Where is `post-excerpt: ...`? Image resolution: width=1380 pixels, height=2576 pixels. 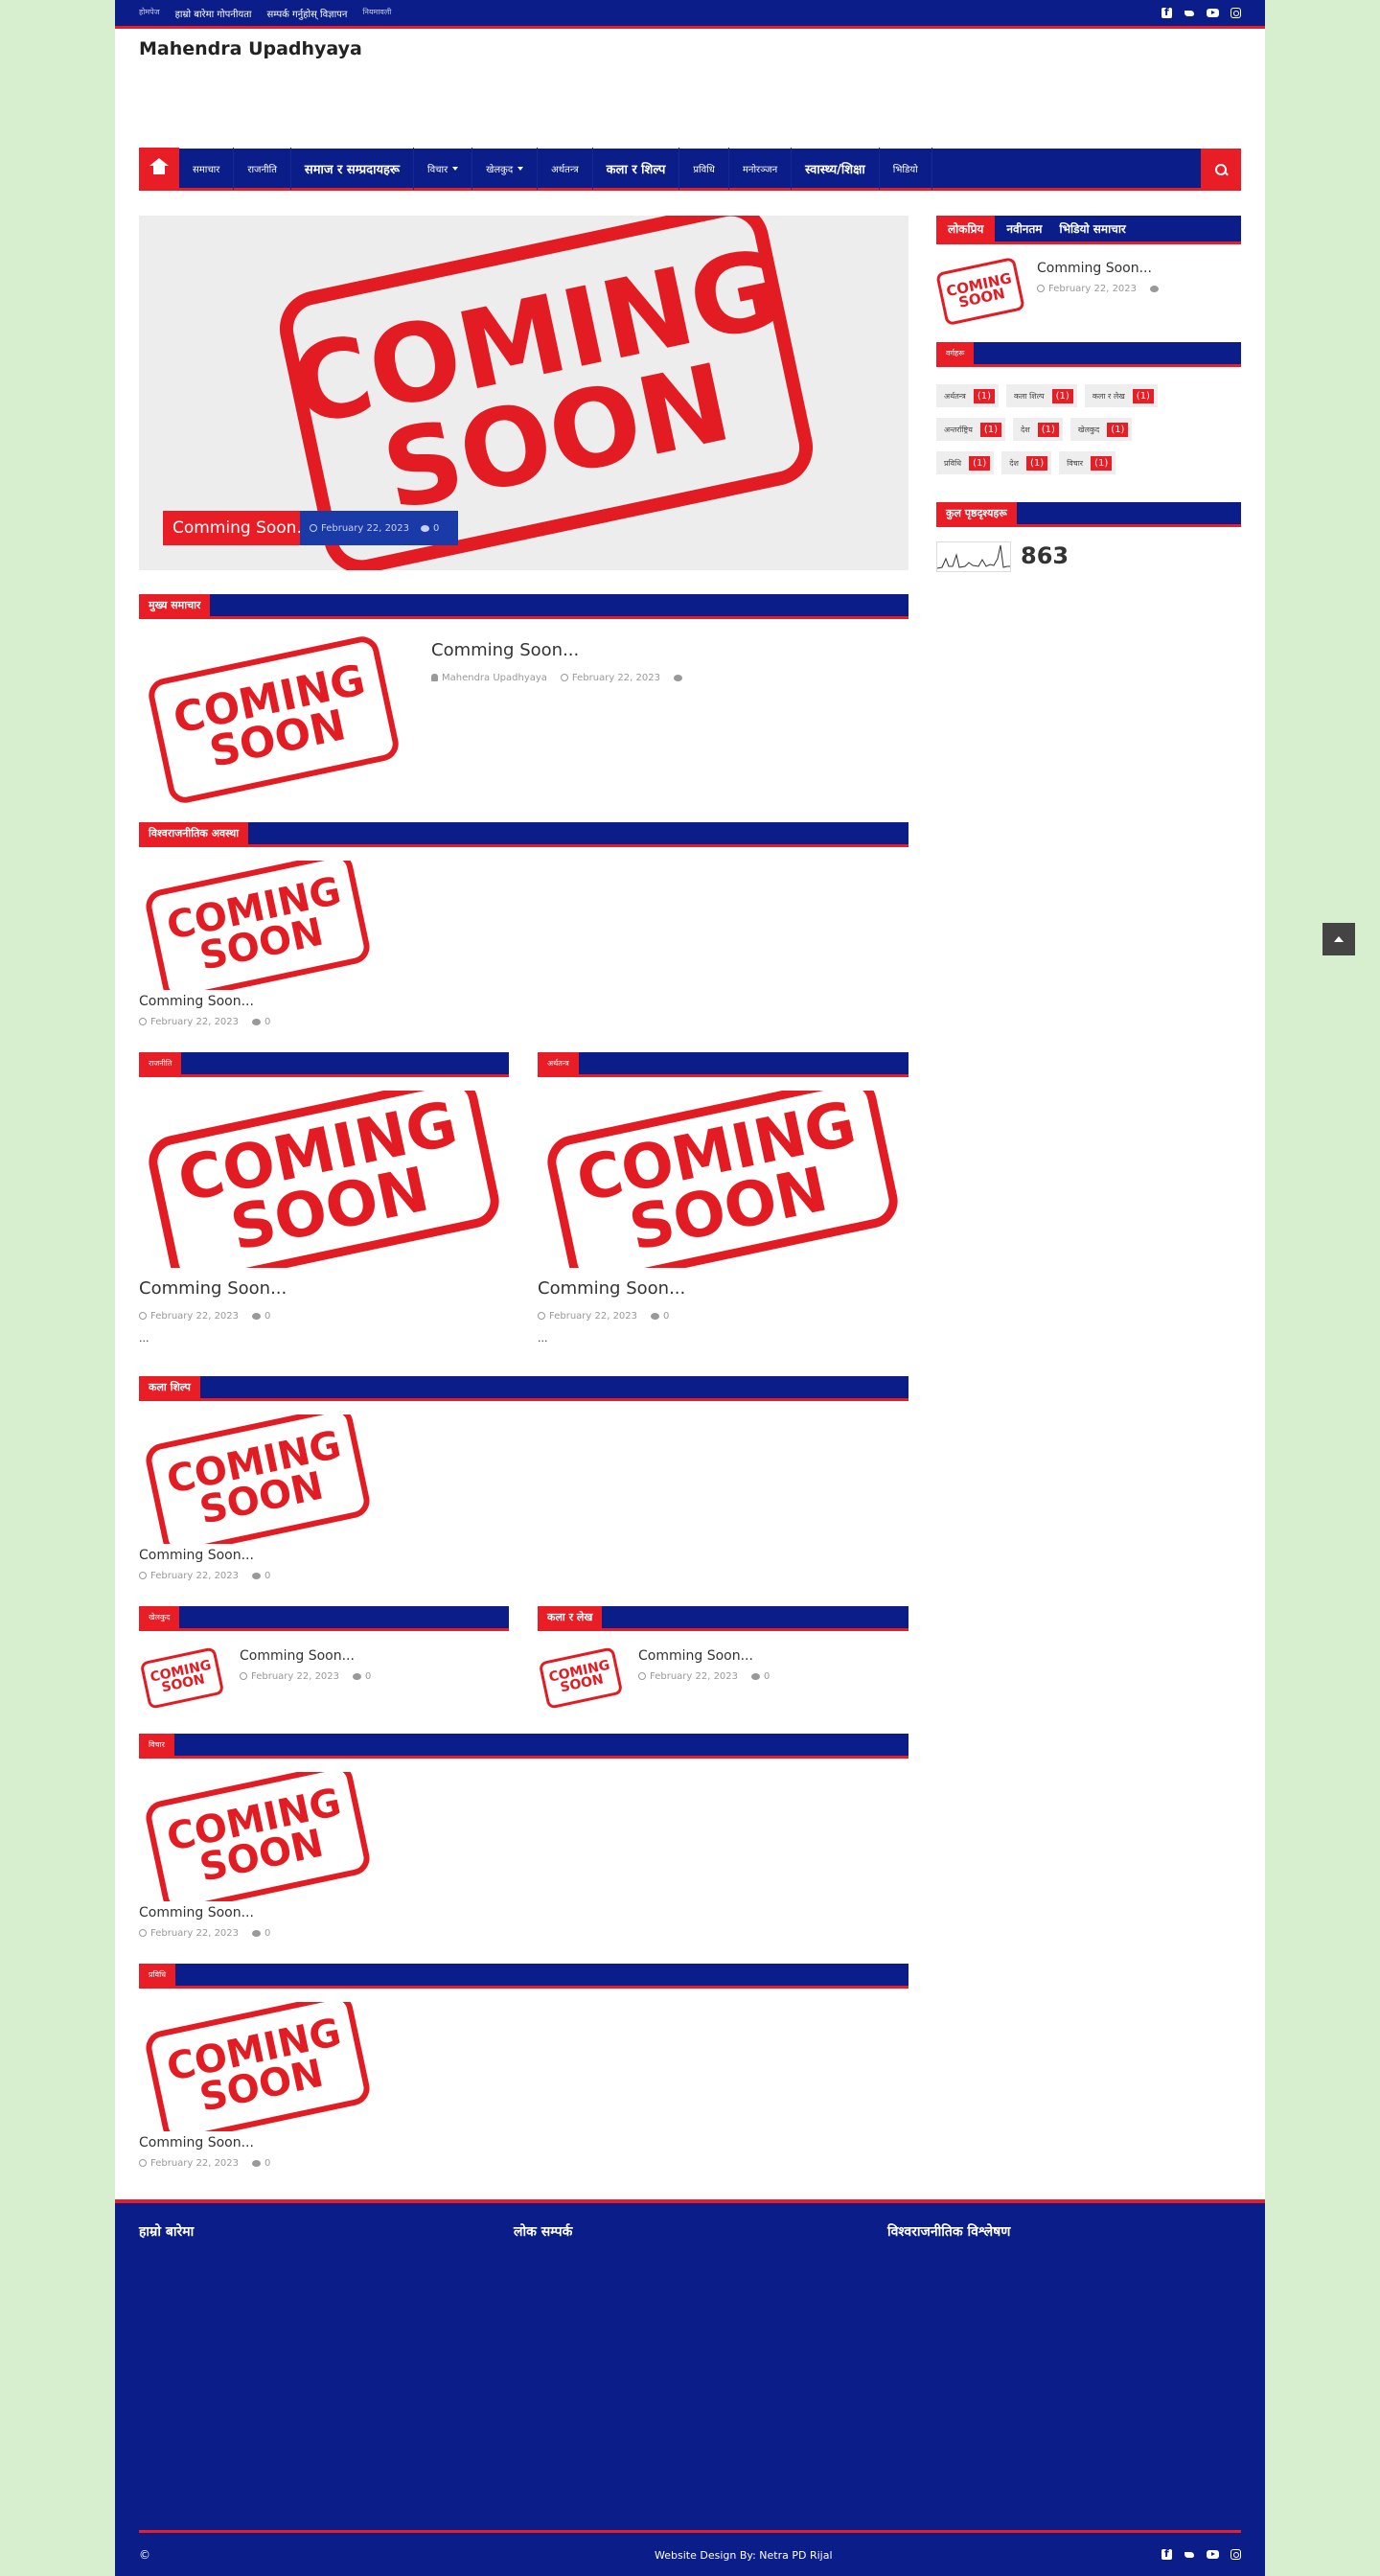 post-excerpt: ... is located at coordinates (543, 1338).